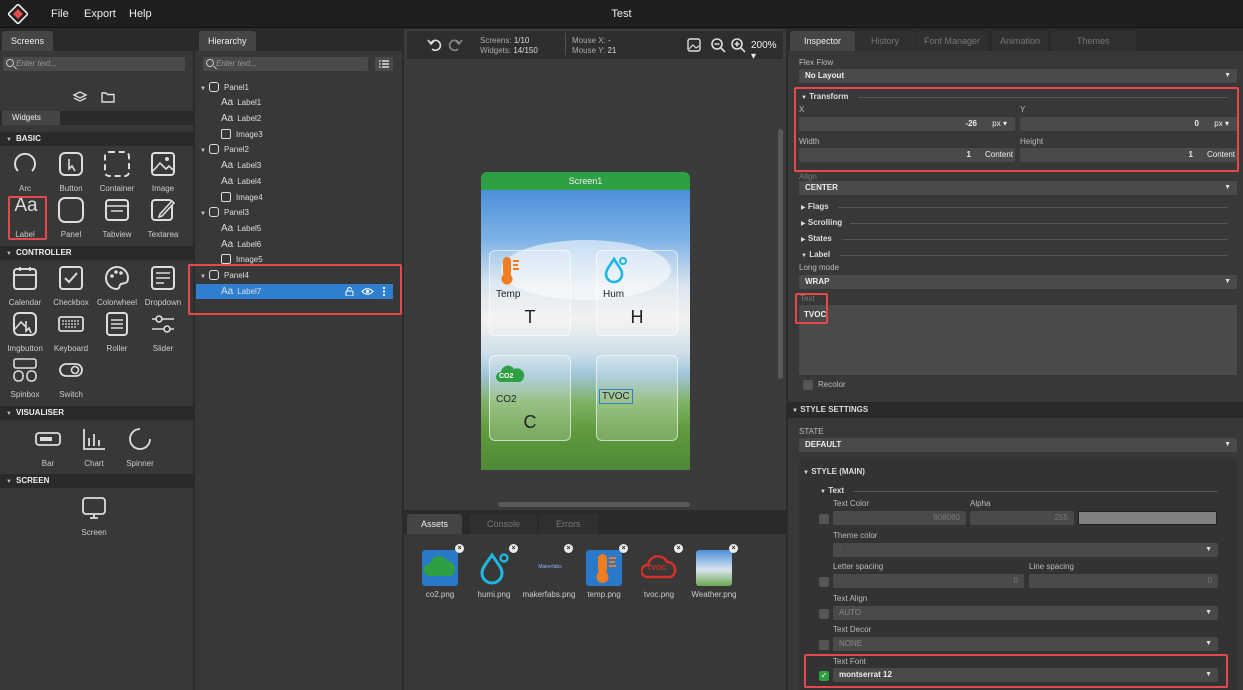  I want to click on screen-canvas: Temp T Hum H CO2 CO2 C TVOC, so click(585, 330).